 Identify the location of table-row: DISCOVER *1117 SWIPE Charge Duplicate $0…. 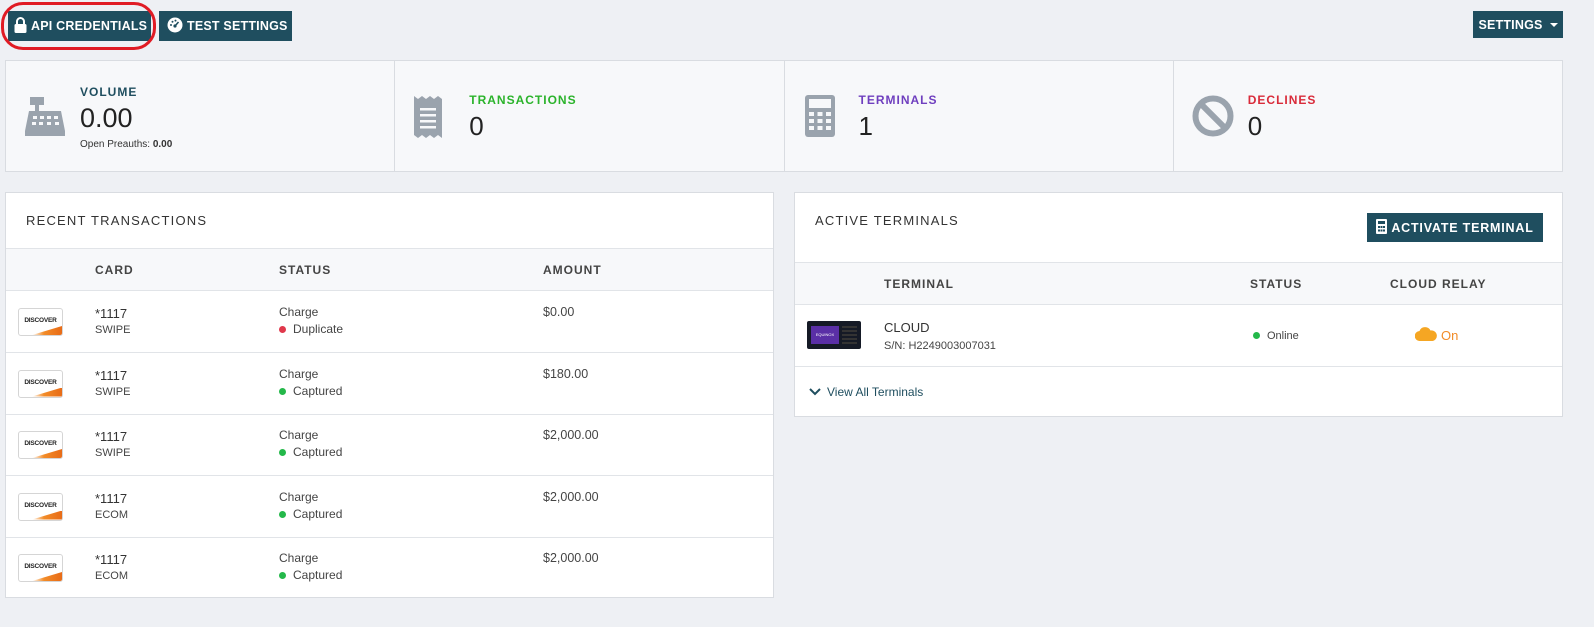
(389, 322).